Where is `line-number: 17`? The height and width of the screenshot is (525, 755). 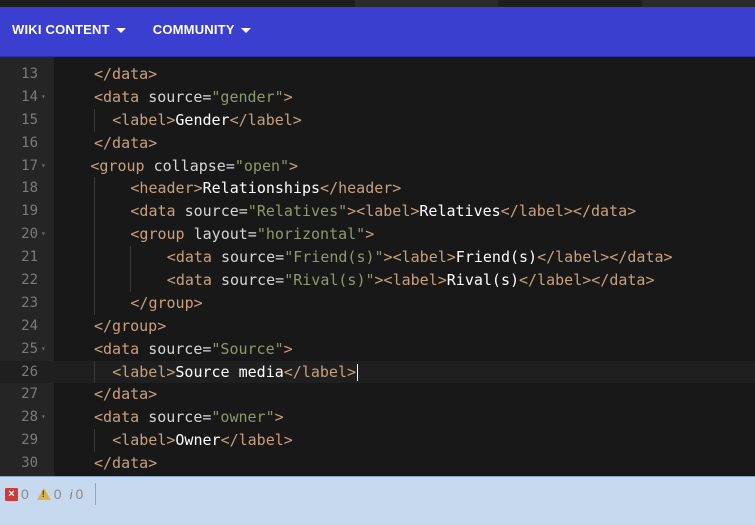
line-number: 17 is located at coordinates (29, 165).